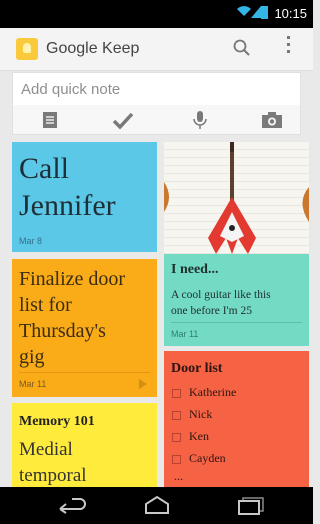 The width and height of the screenshot is (320, 524). I want to click on note-line: Call, so click(44, 168).